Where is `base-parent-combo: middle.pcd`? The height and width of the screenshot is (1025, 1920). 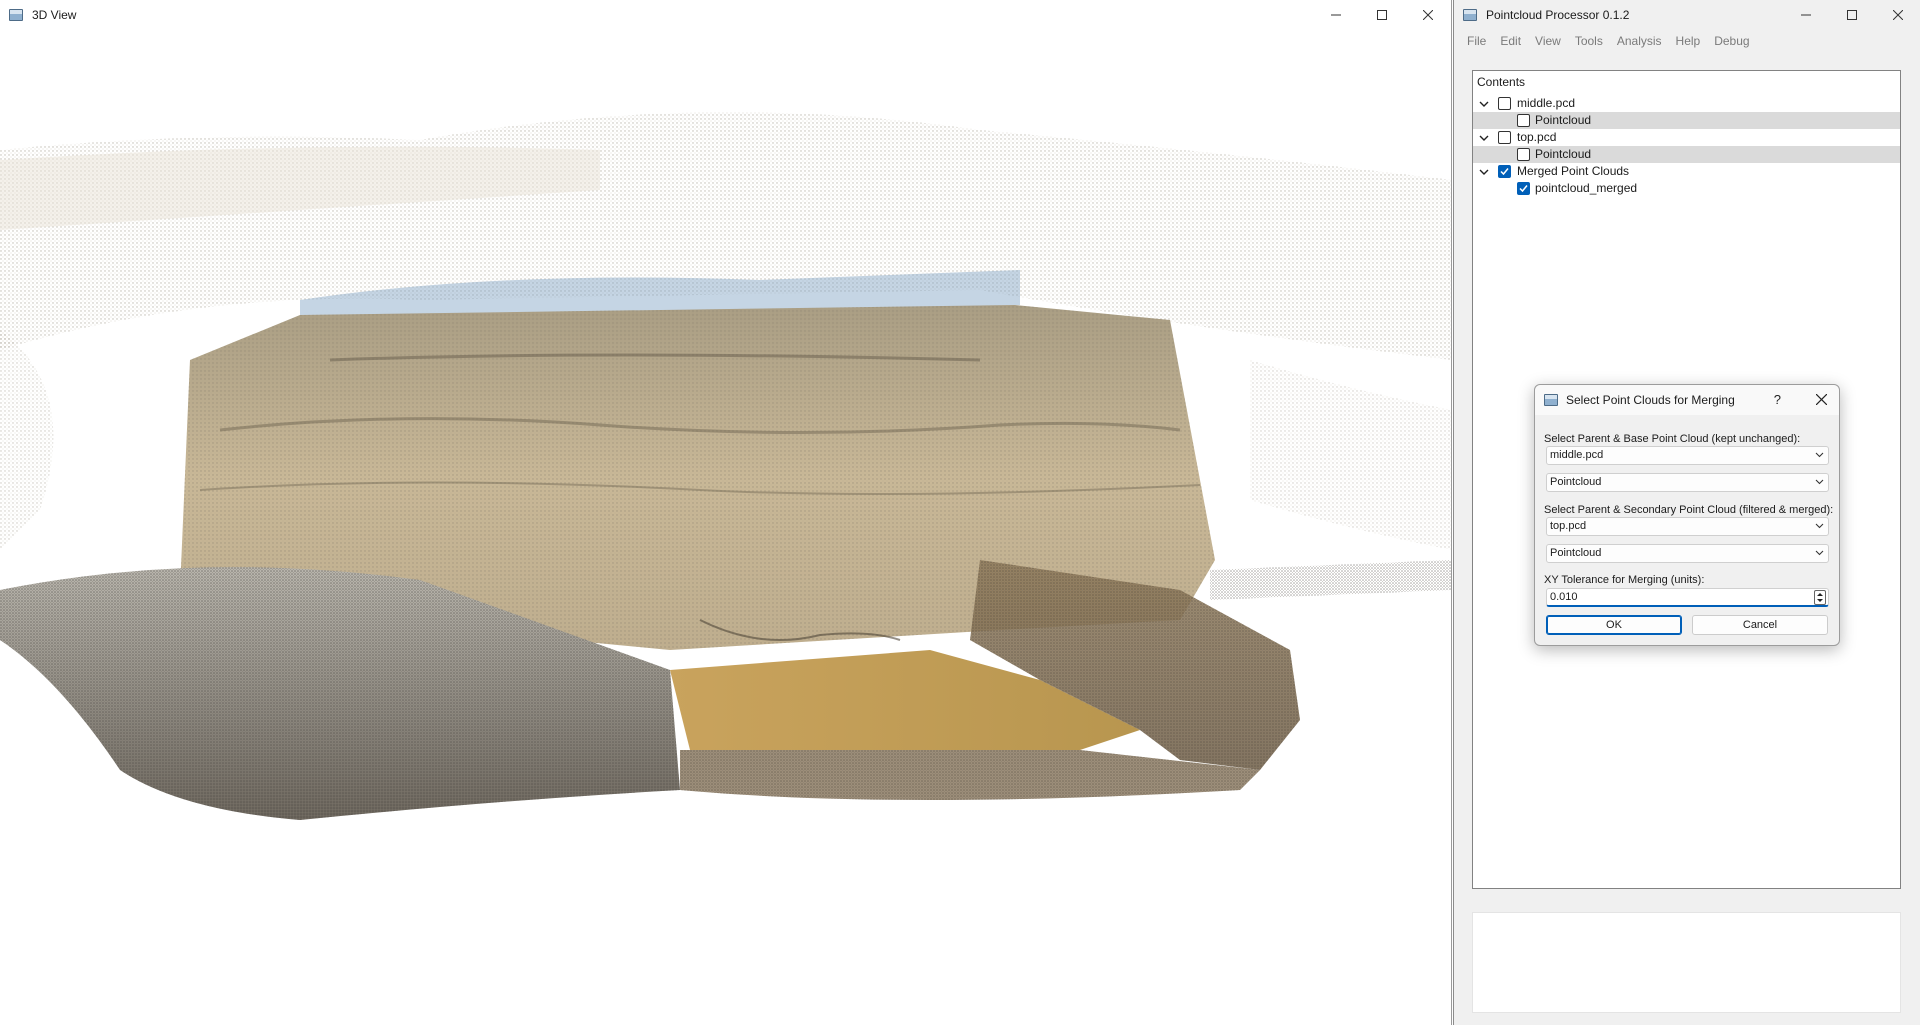
base-parent-combo: middle.pcd is located at coordinates (1687, 455).